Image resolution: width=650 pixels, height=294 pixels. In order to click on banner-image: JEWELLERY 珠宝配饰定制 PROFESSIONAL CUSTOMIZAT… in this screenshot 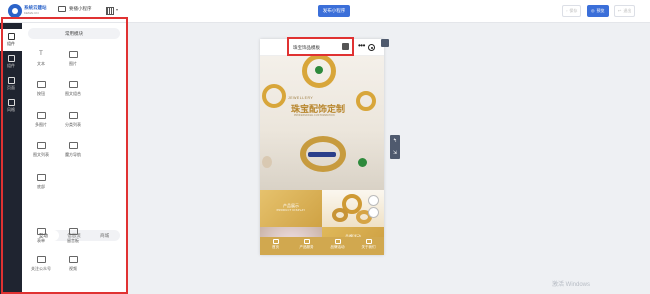, I will do `click(322, 123)`.